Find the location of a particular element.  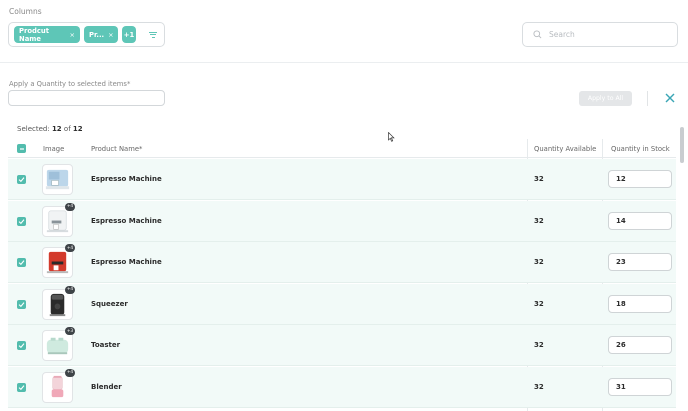

product-name: Squeezer is located at coordinates (109, 303).